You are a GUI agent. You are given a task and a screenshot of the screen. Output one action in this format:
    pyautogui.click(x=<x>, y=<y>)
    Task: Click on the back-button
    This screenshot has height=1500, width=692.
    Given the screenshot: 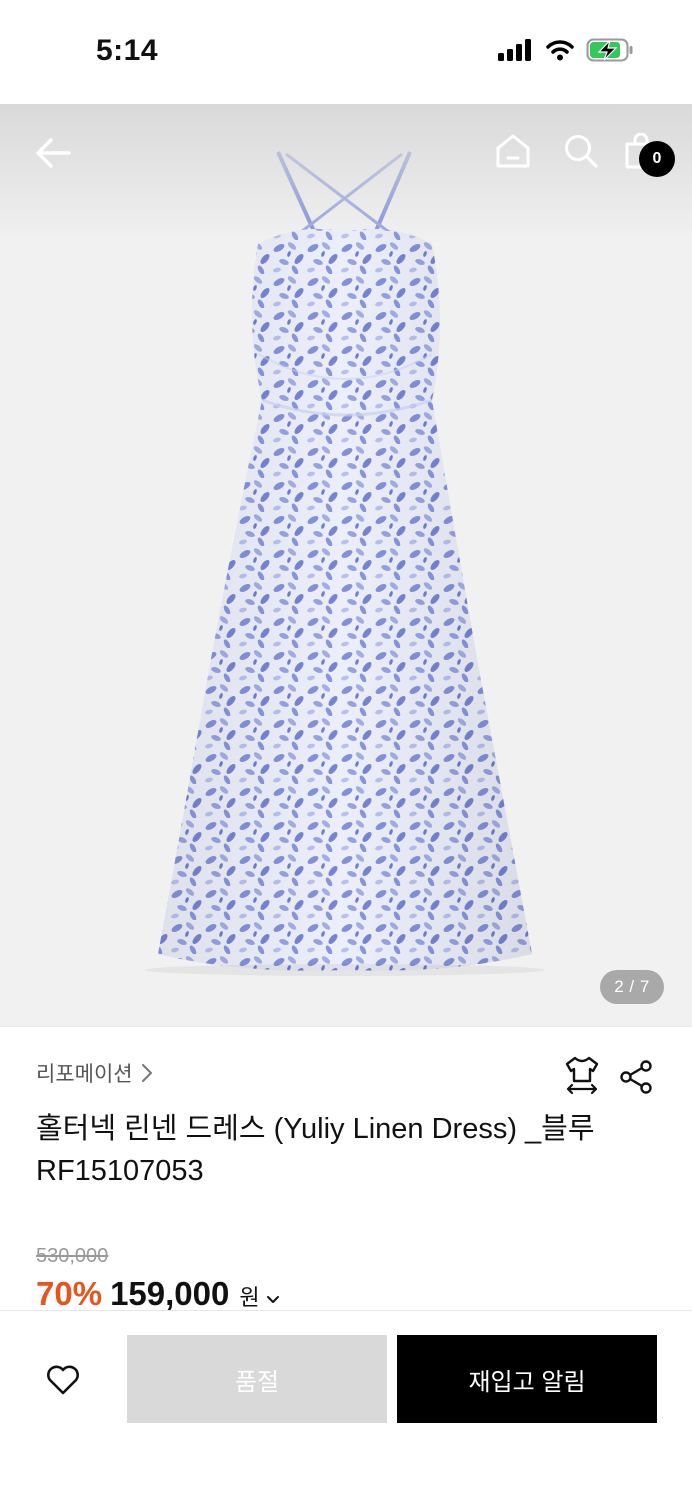 What is the action you would take?
    pyautogui.click(x=53, y=153)
    